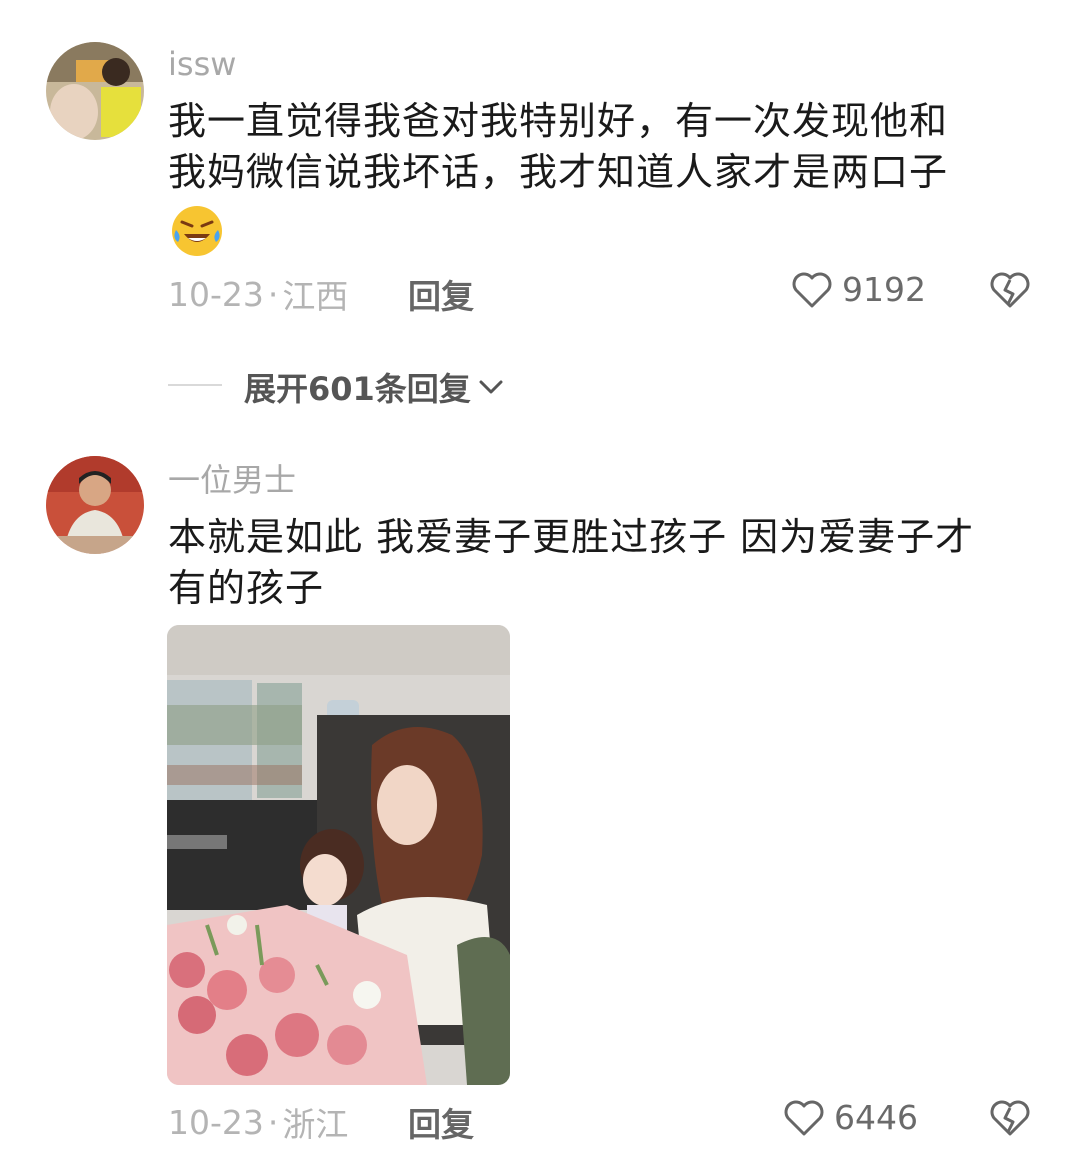 The image size is (1080, 1172). What do you see at coordinates (315, 1124) in the screenshot?
I see `comment-location: 浙江` at bounding box center [315, 1124].